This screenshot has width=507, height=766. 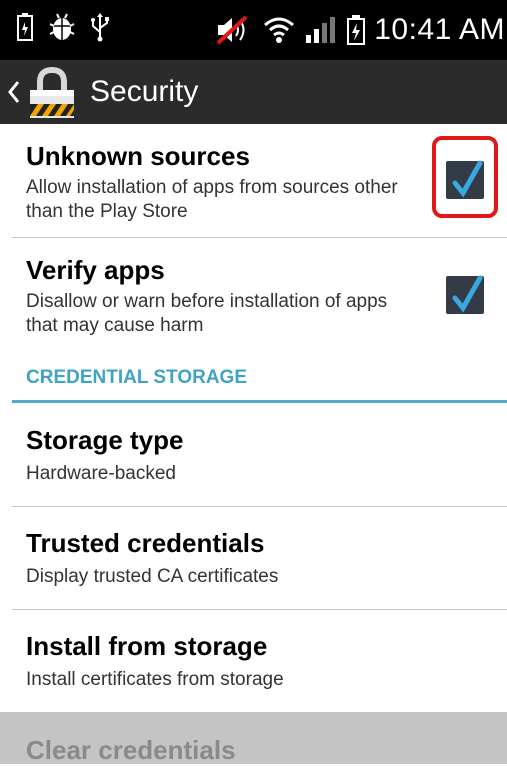 I want to click on status-bar: 10:41 AM, so click(x=253, y=30).